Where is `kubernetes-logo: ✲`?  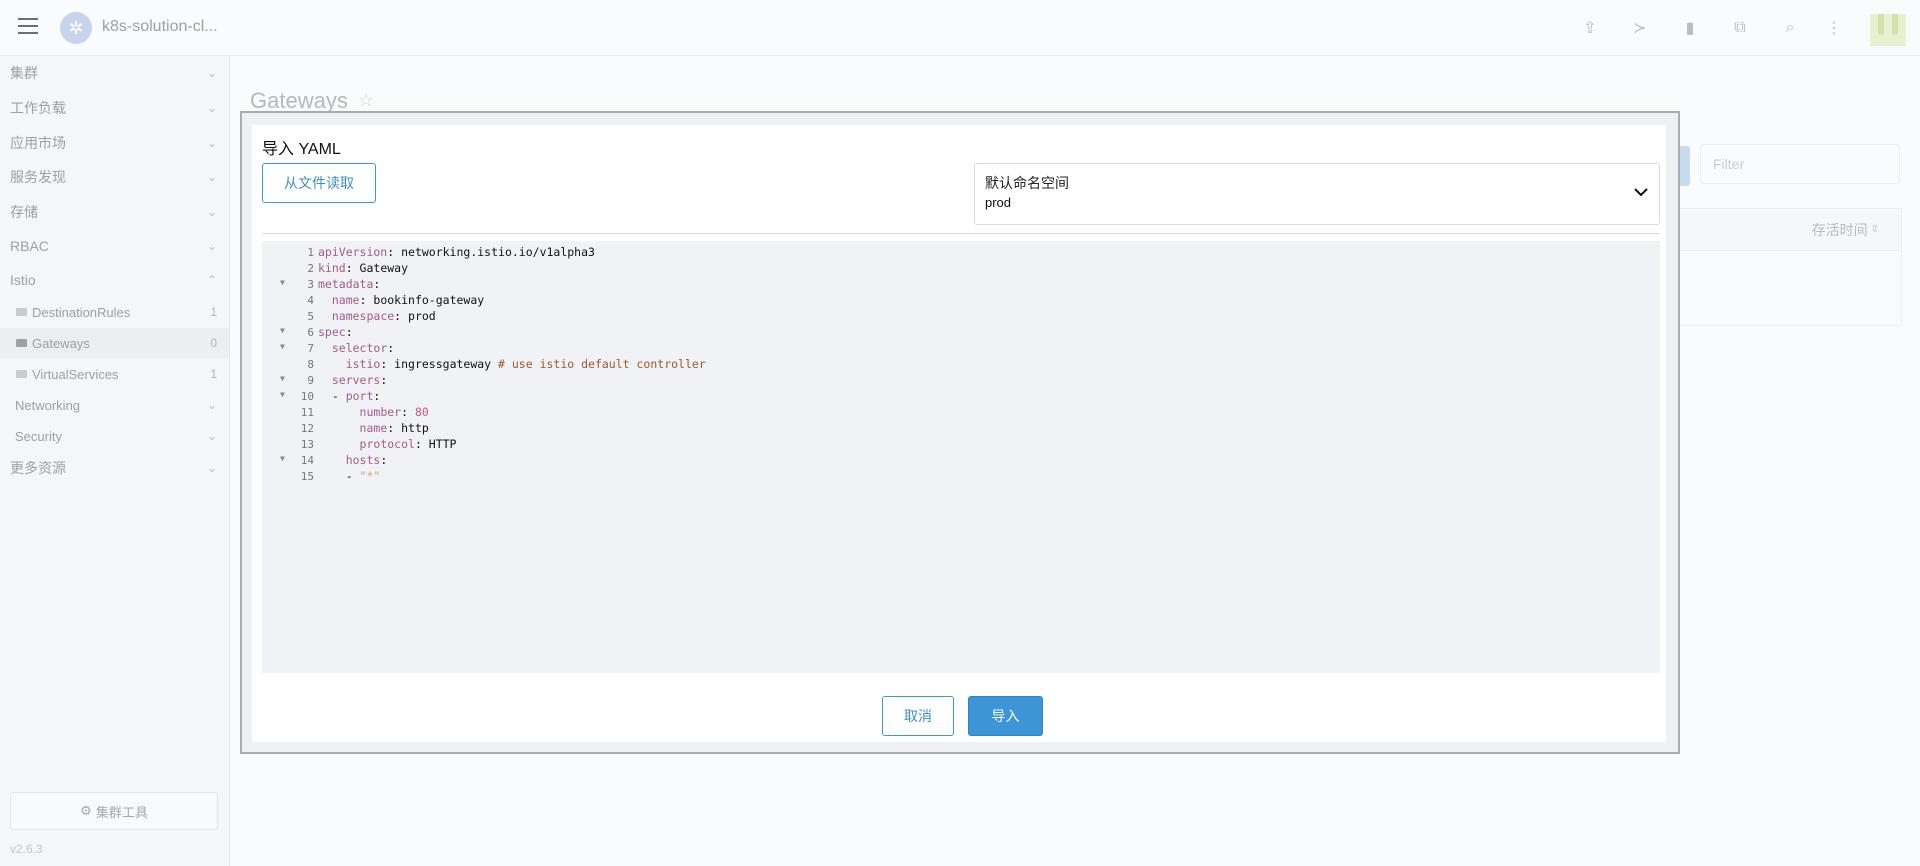
kubernetes-logo: ✲ is located at coordinates (76, 28).